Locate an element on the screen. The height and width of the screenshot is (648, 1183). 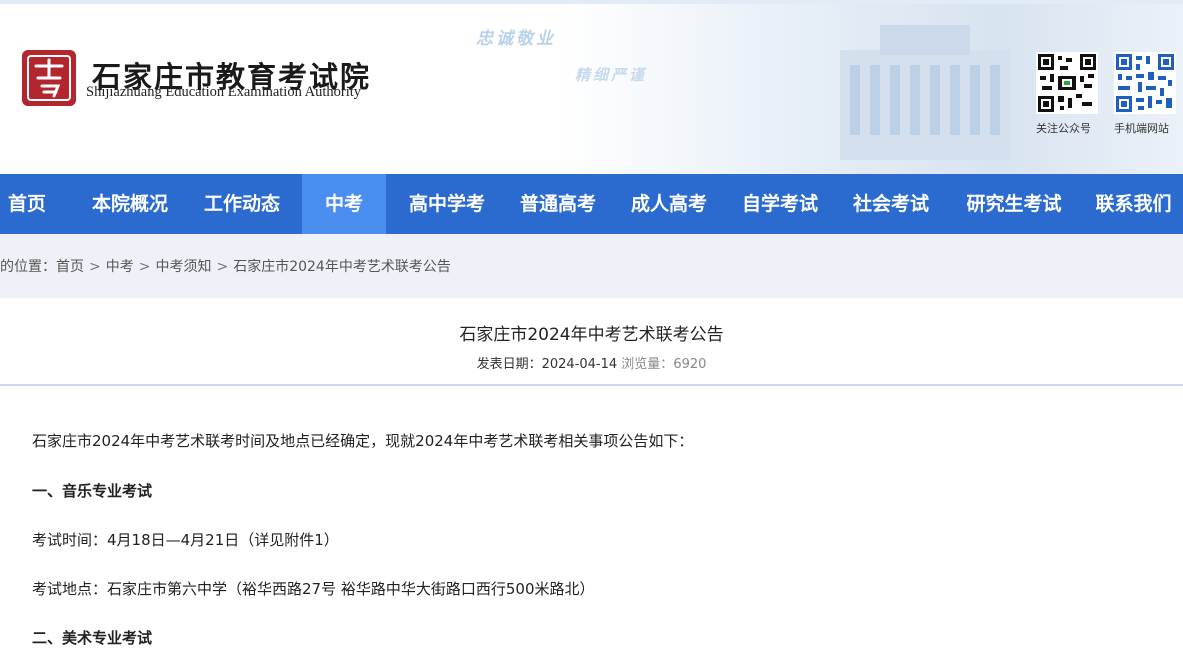
view-count-label: 浏览量： is located at coordinates (647, 364).